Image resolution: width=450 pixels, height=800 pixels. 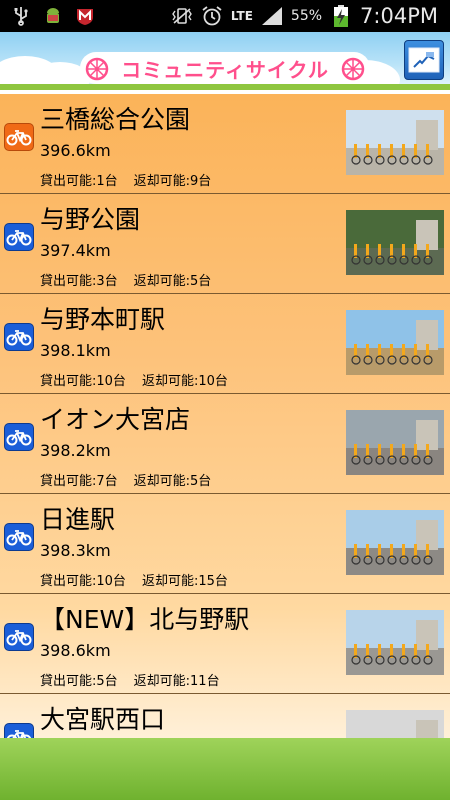 I want to click on station-name: 日進駅, so click(x=78, y=519).